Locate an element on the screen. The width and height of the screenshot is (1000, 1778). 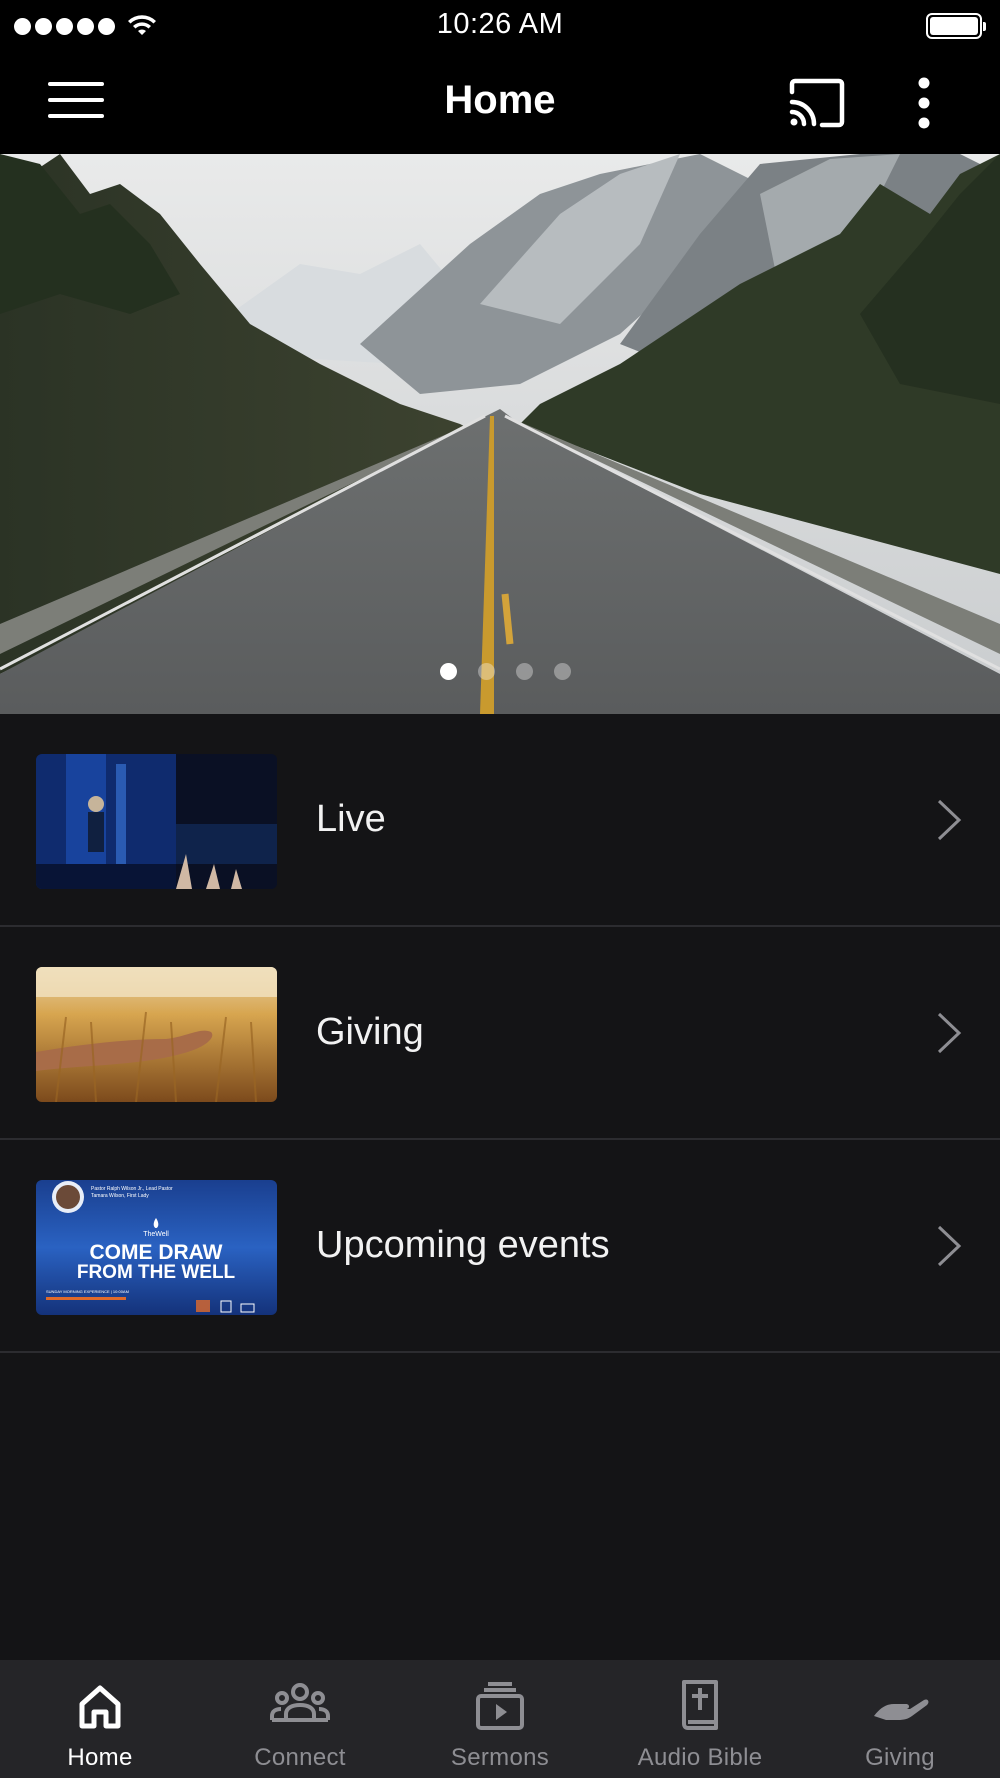
svg-text:Pastor Ralph Wilson Jr., Lead: Pastor Ralph Wilson Jr., Lead Pastor is located at coordinates (132, 1189).